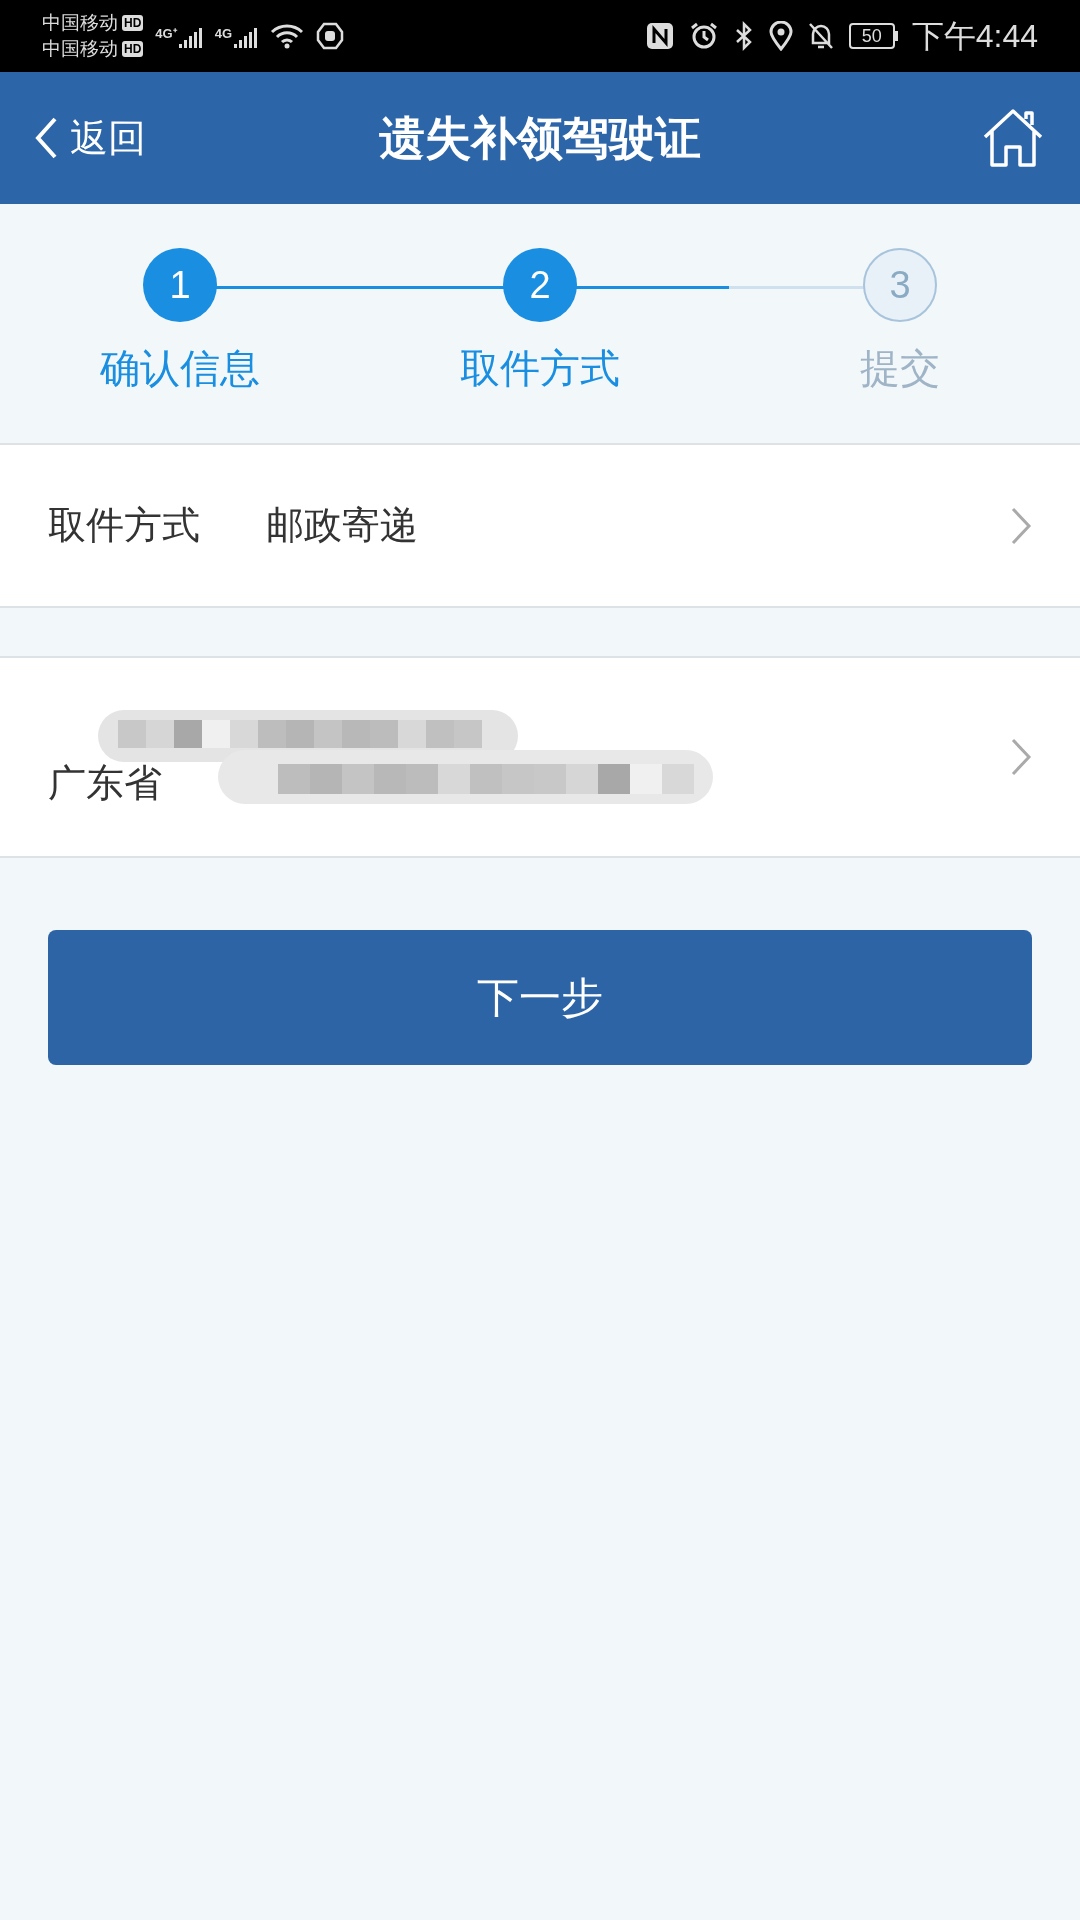  I want to click on step-label: 确认信息, so click(180, 368).